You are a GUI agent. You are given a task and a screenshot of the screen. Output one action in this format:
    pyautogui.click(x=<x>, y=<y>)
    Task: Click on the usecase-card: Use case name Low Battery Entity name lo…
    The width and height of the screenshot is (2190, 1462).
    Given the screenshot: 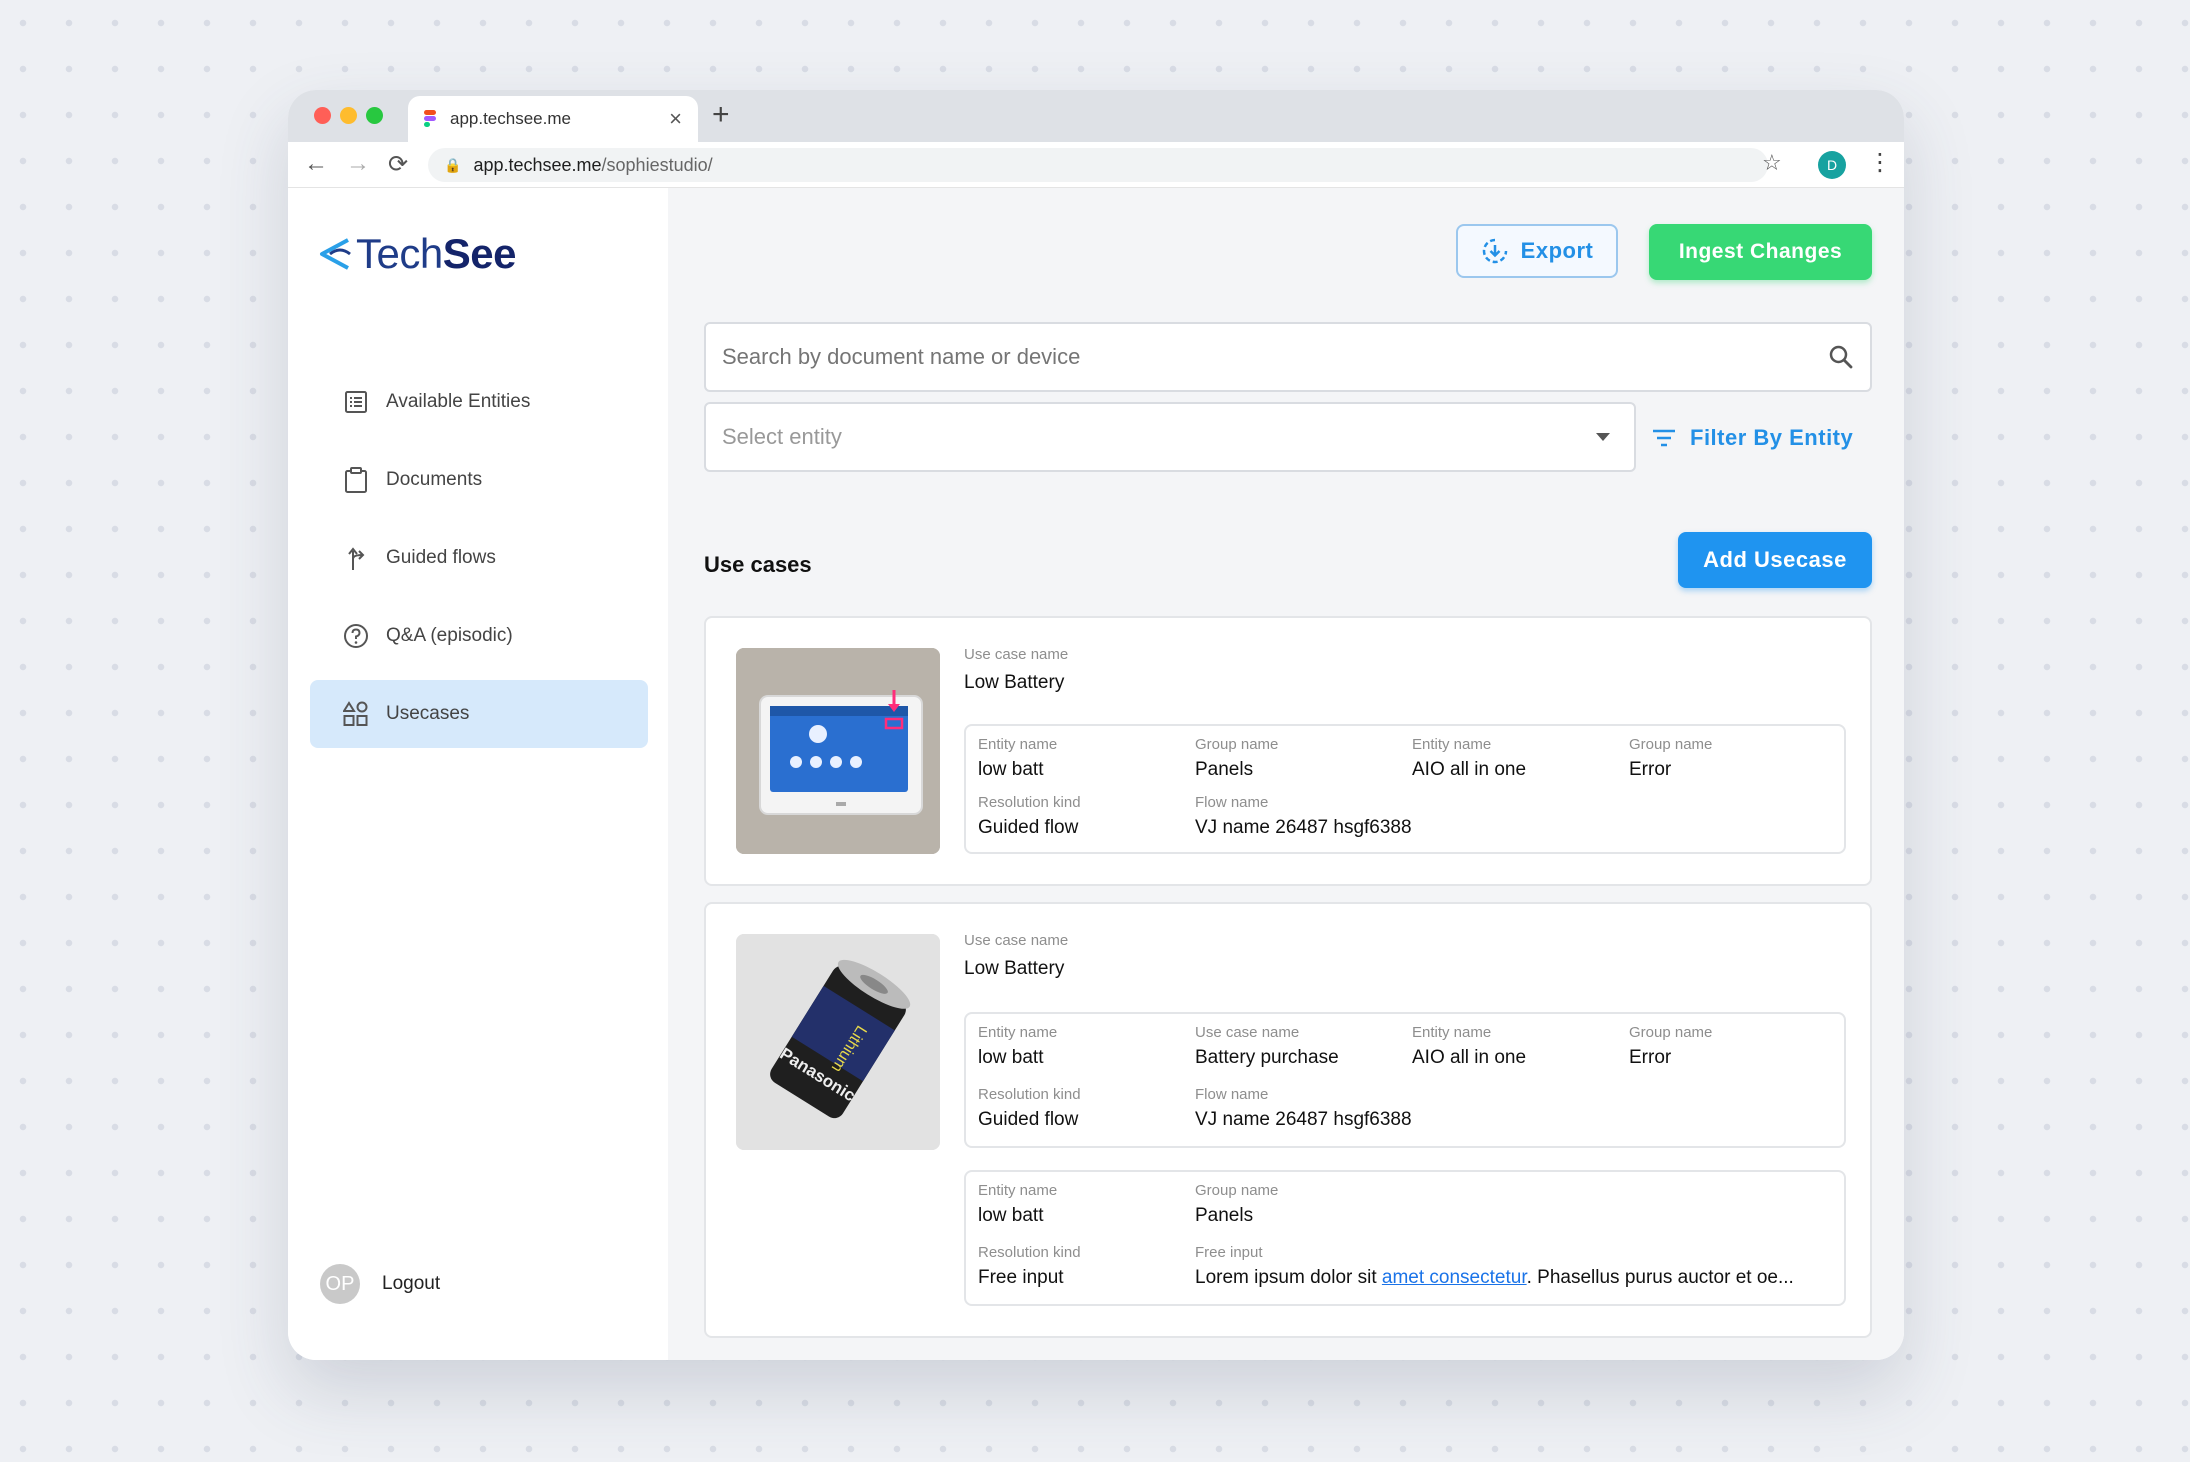 What is the action you would take?
    pyautogui.click(x=1288, y=751)
    